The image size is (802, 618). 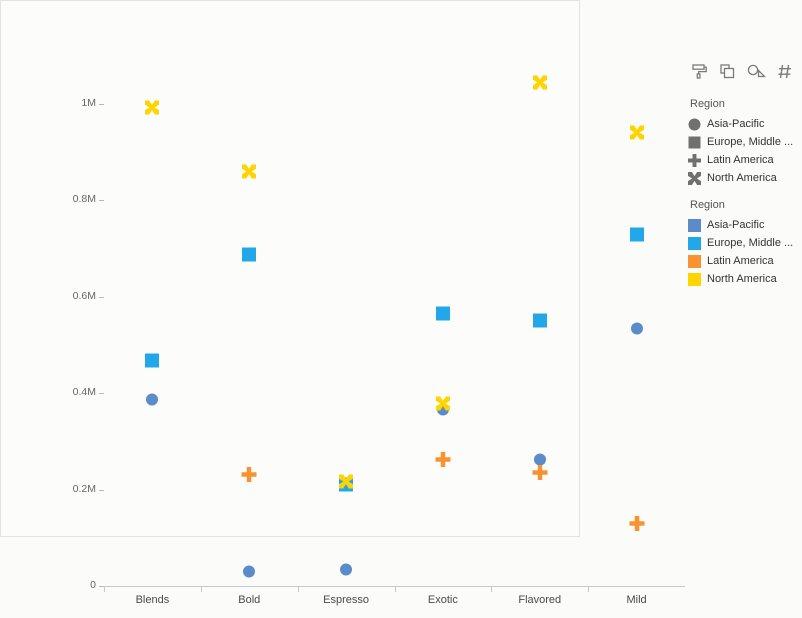 What do you see at coordinates (757, 73) in the screenshot?
I see `circle-triangle-icon` at bounding box center [757, 73].